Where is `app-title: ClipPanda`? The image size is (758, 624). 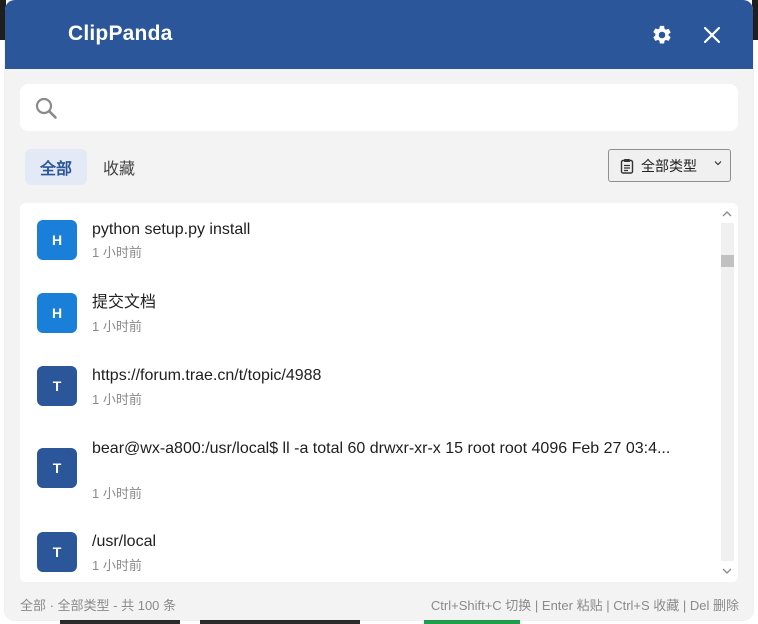
app-title: ClipPanda is located at coordinates (120, 33).